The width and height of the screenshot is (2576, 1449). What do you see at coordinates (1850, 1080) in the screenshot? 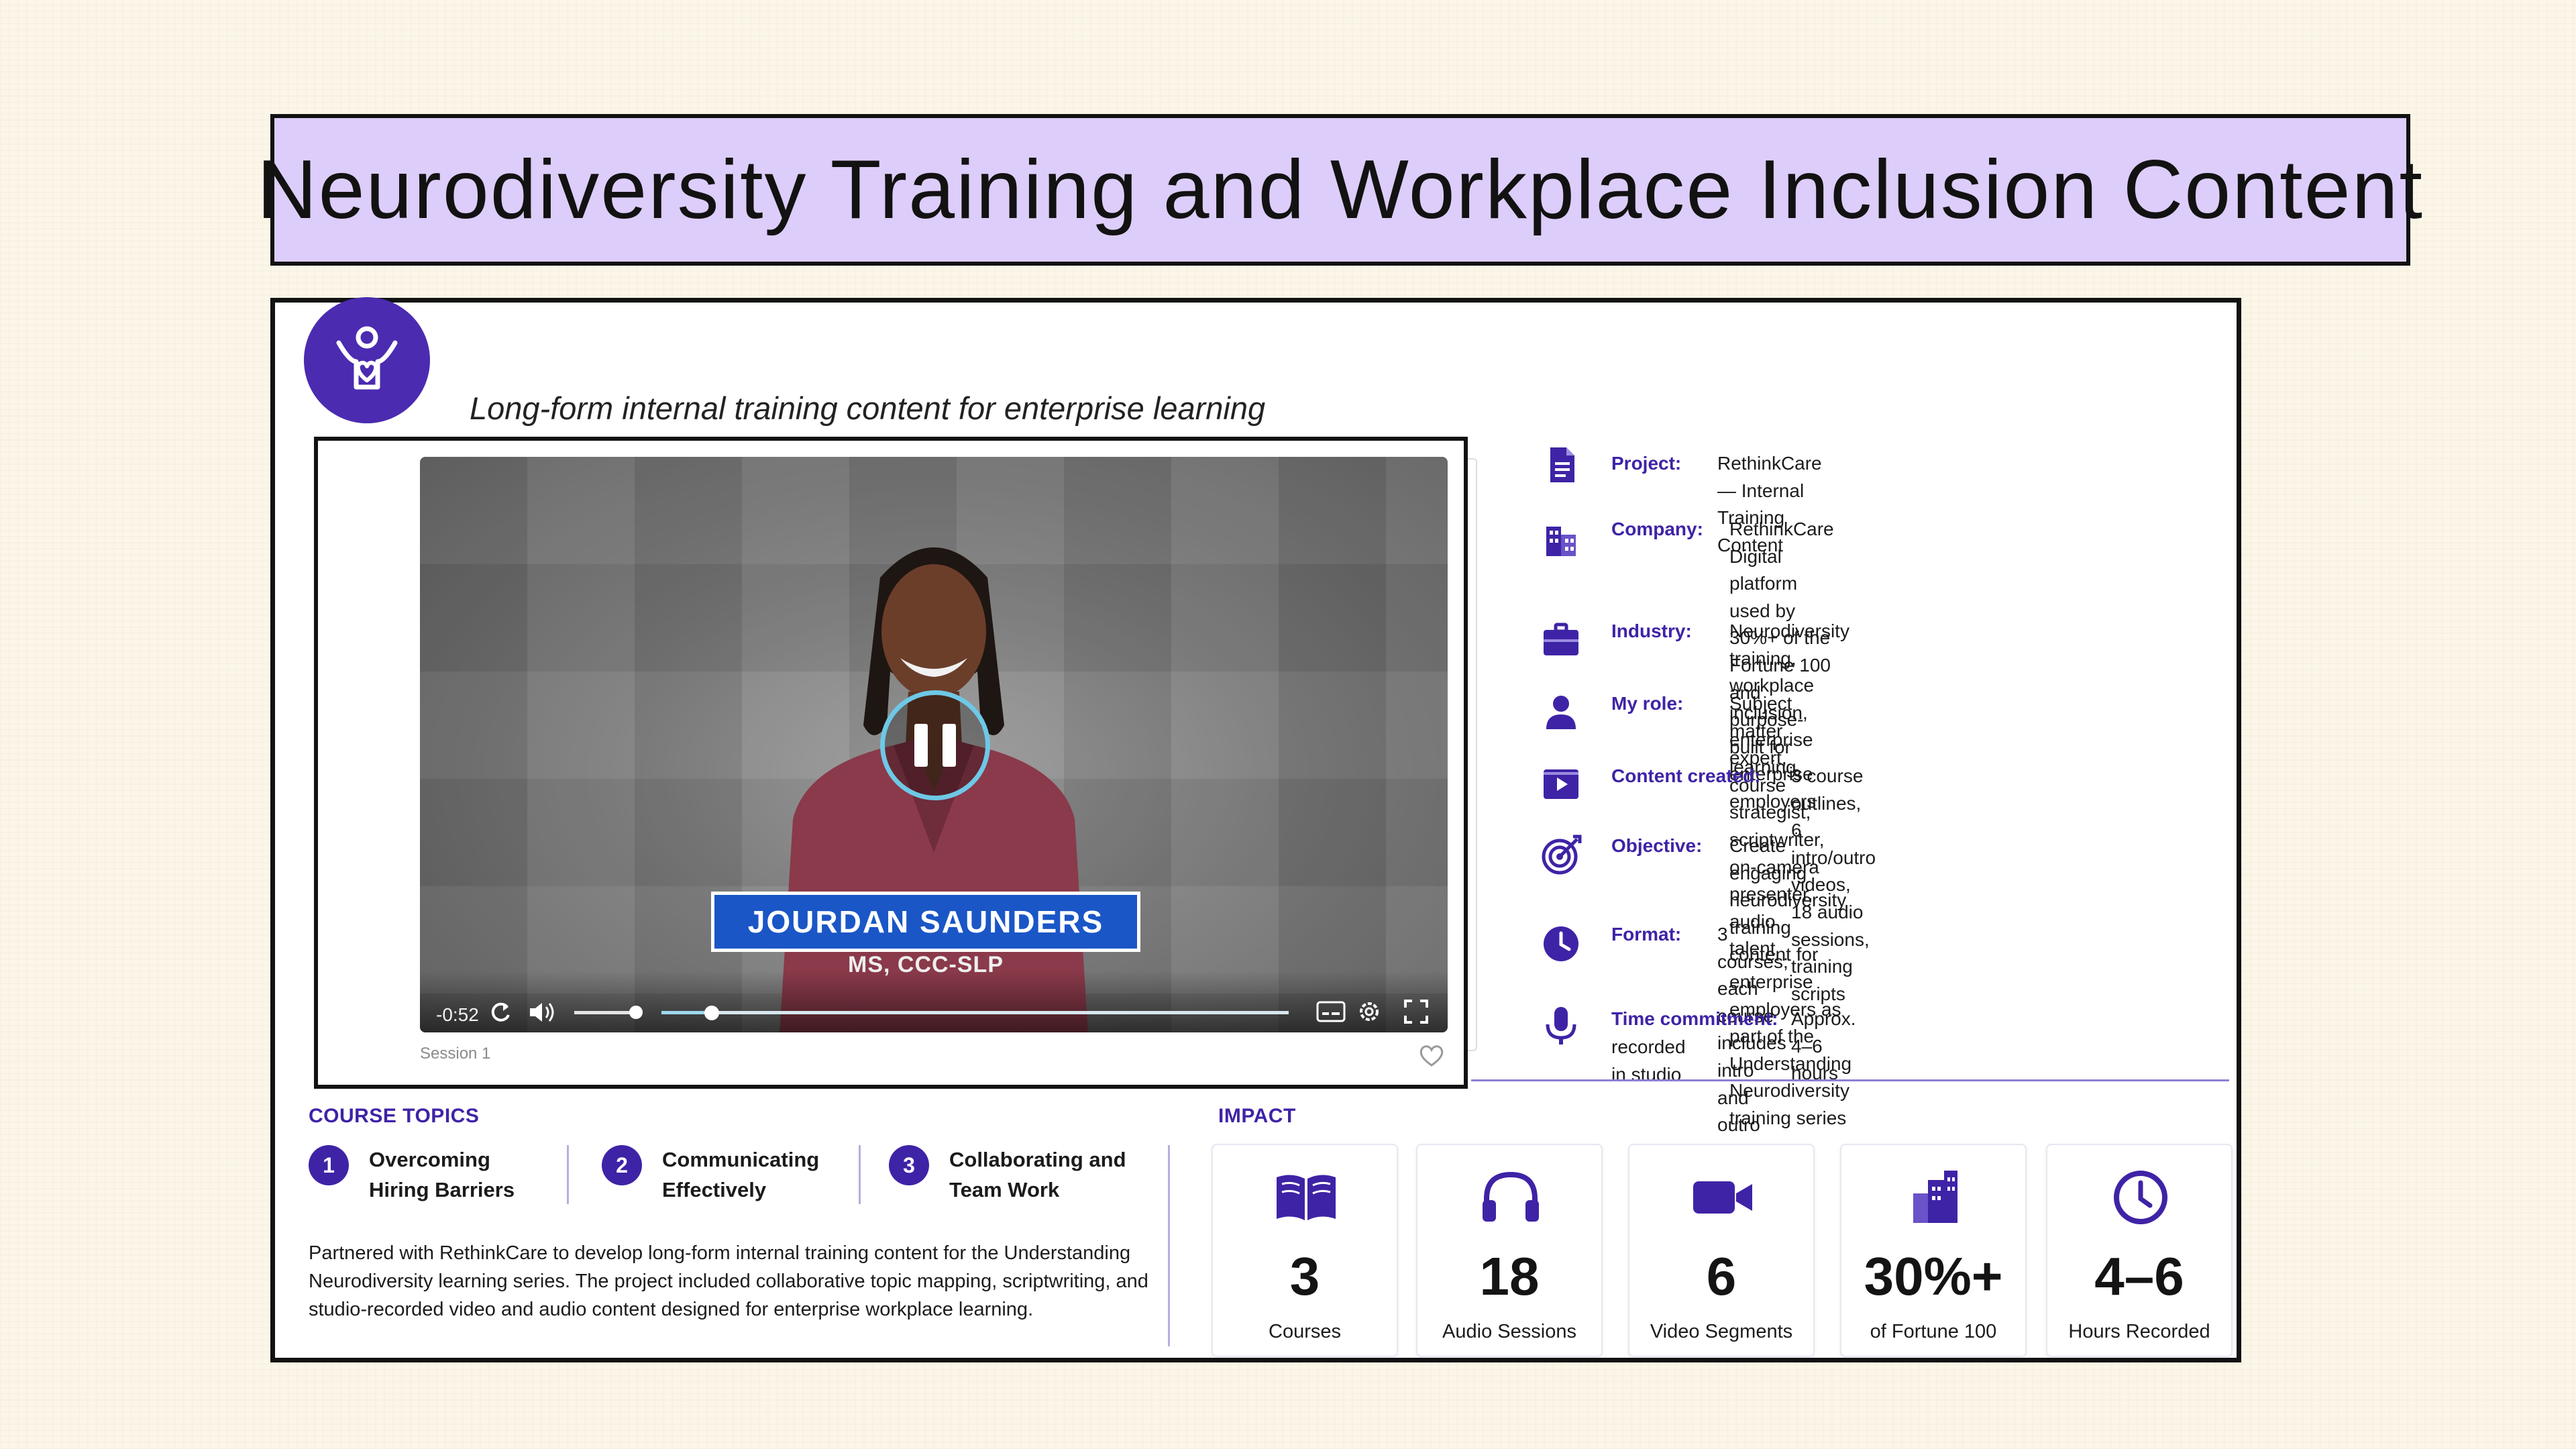
I see `details-divider` at bounding box center [1850, 1080].